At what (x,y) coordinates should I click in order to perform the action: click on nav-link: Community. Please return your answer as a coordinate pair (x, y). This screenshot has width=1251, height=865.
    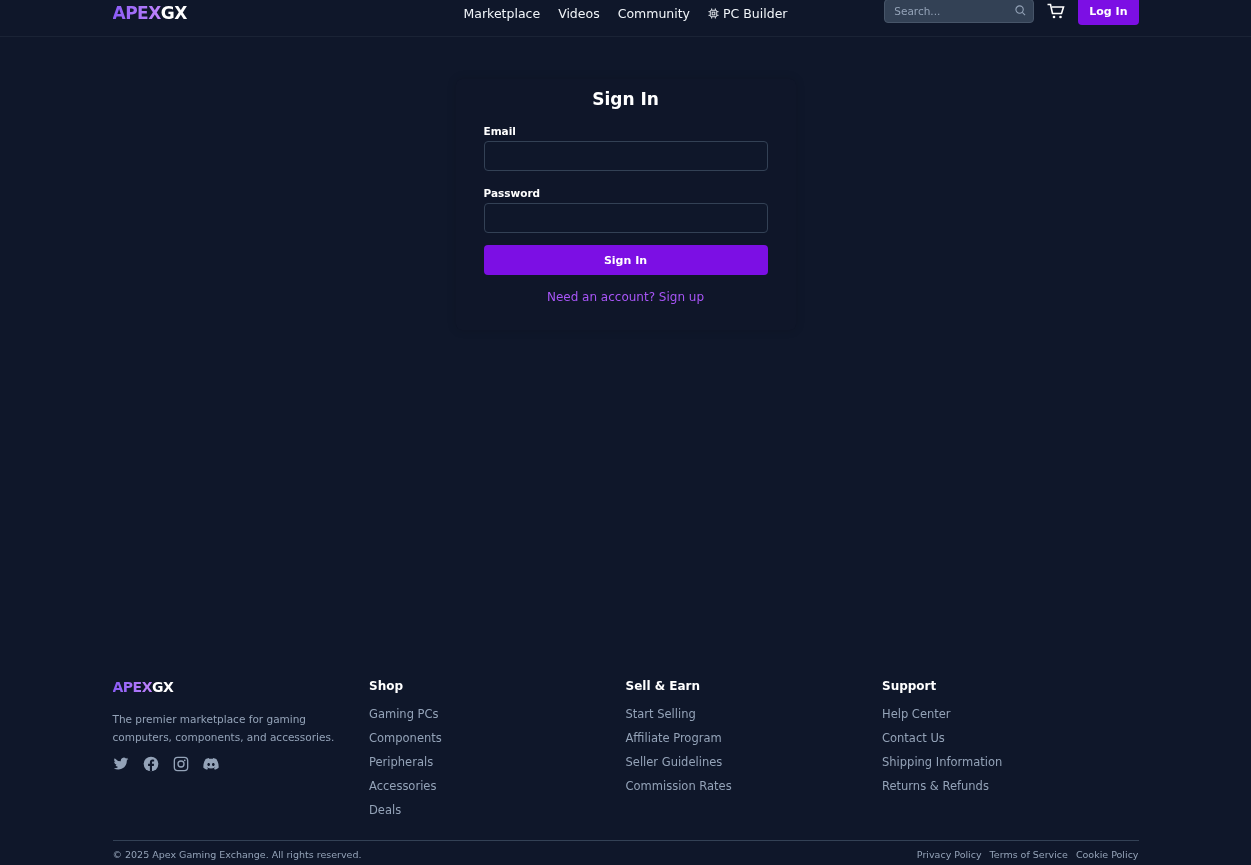
    Looking at the image, I should click on (654, 13).